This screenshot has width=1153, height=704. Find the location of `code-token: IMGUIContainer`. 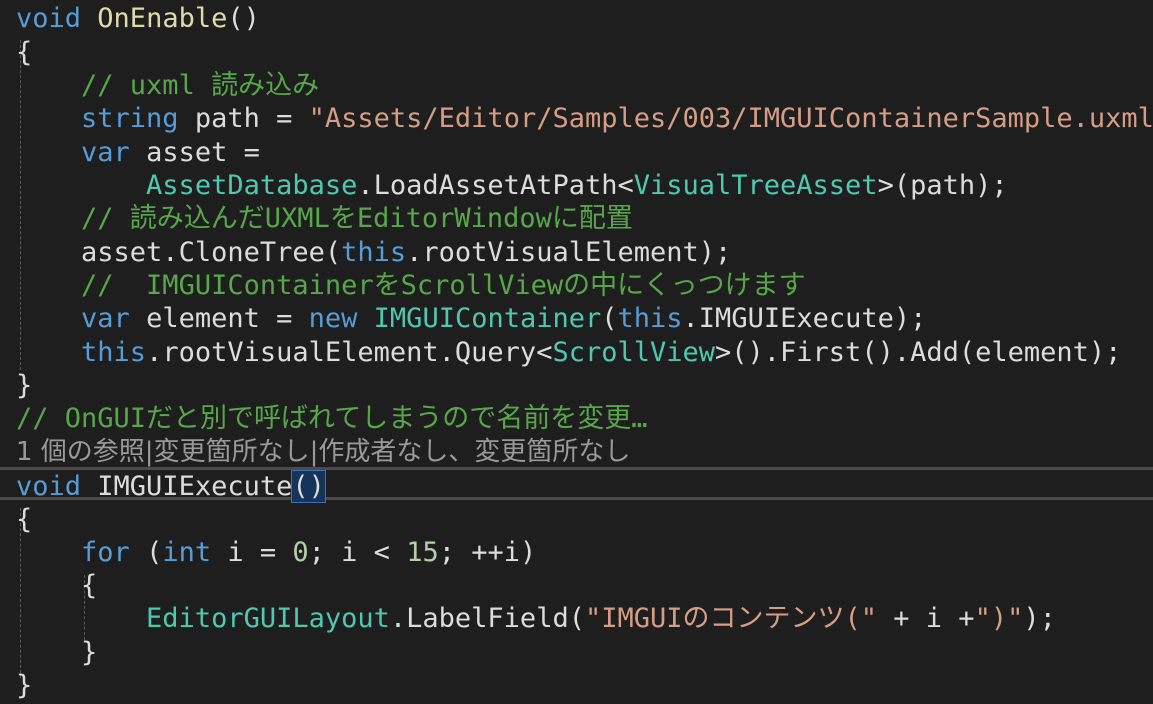

code-token: IMGUIContainer is located at coordinates (487, 318).